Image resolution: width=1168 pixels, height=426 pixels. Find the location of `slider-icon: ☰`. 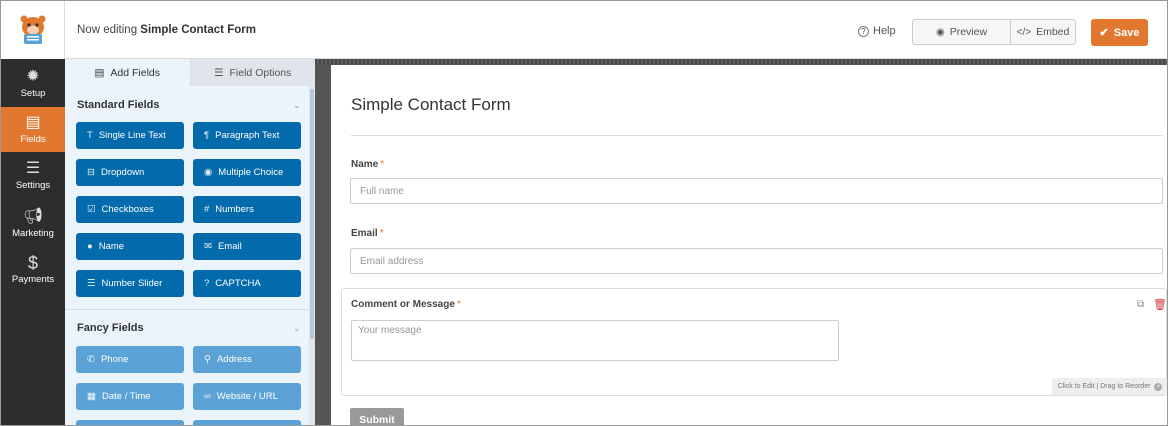

slider-icon: ☰ is located at coordinates (91, 283).